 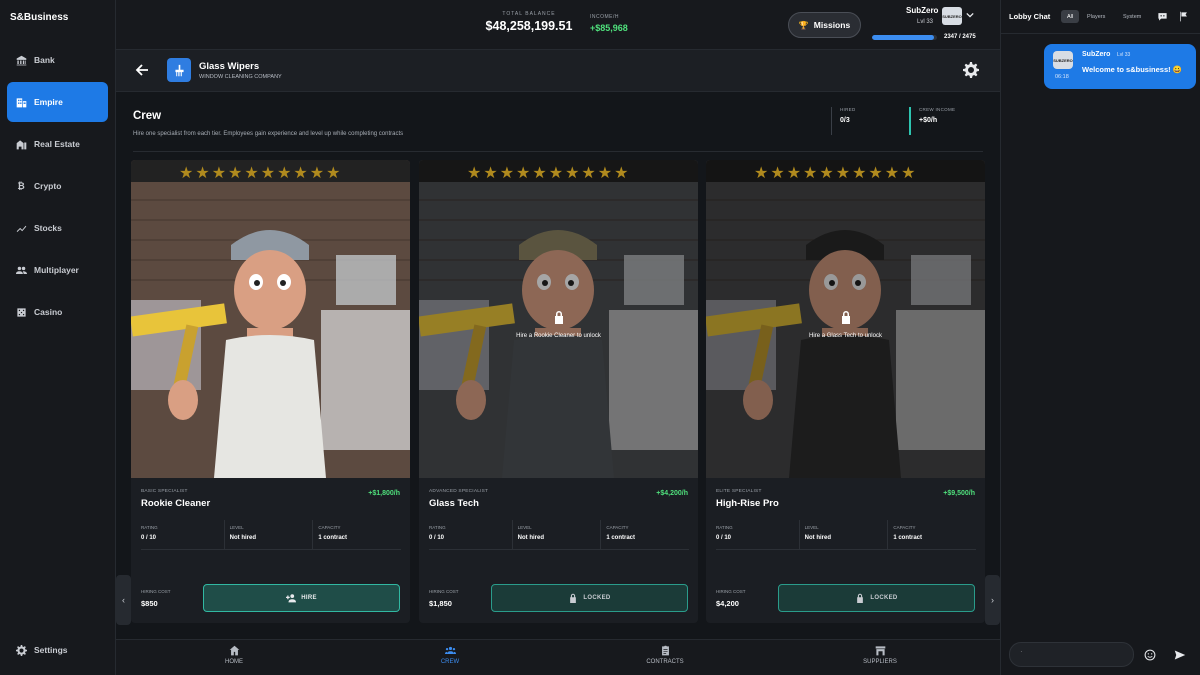 What do you see at coordinates (971, 70) in the screenshot?
I see `settings-gear-icon` at bounding box center [971, 70].